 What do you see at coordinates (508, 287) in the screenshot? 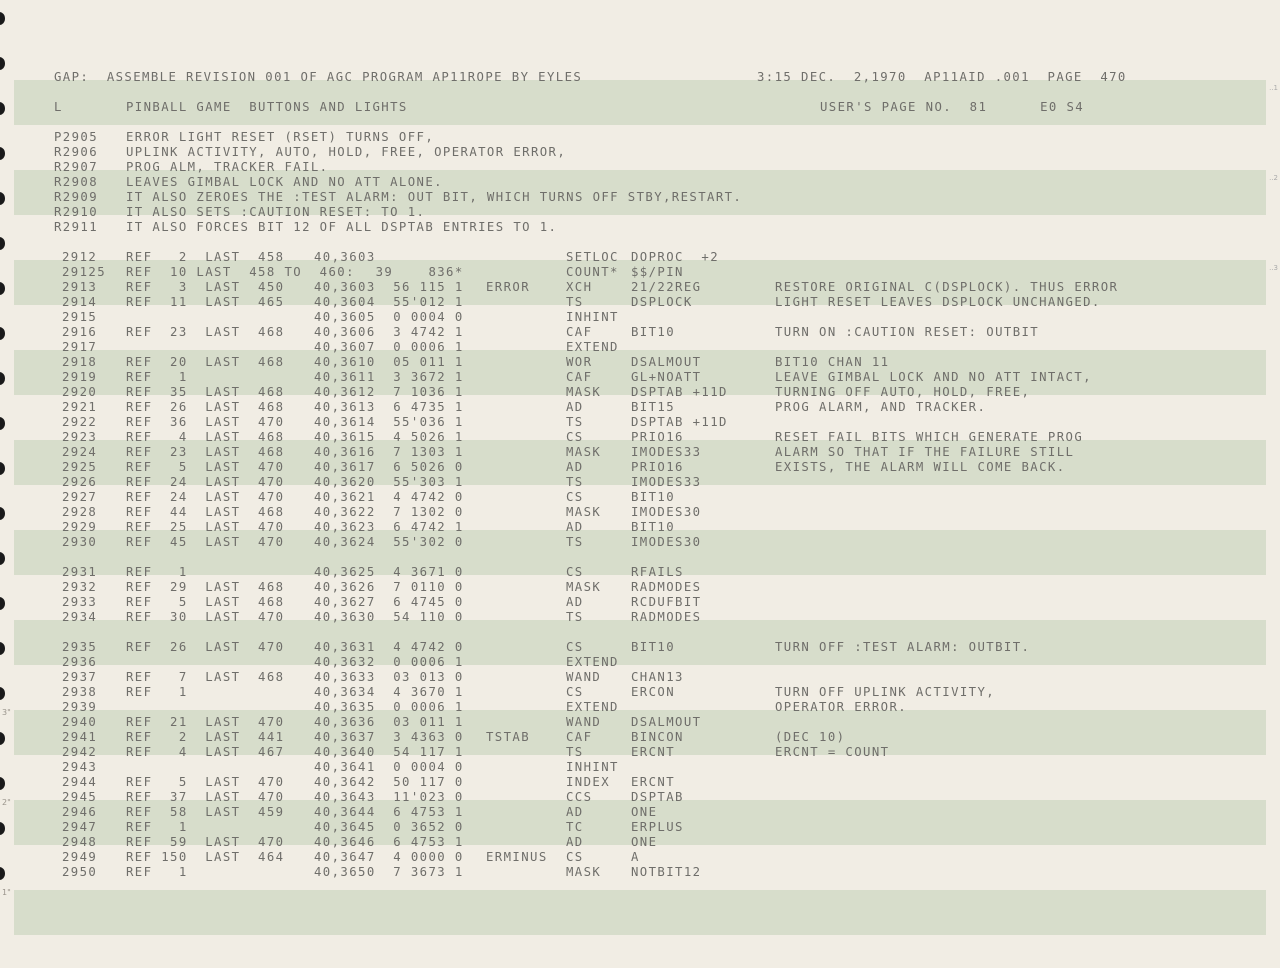
I see `location-label: ERROR` at bounding box center [508, 287].